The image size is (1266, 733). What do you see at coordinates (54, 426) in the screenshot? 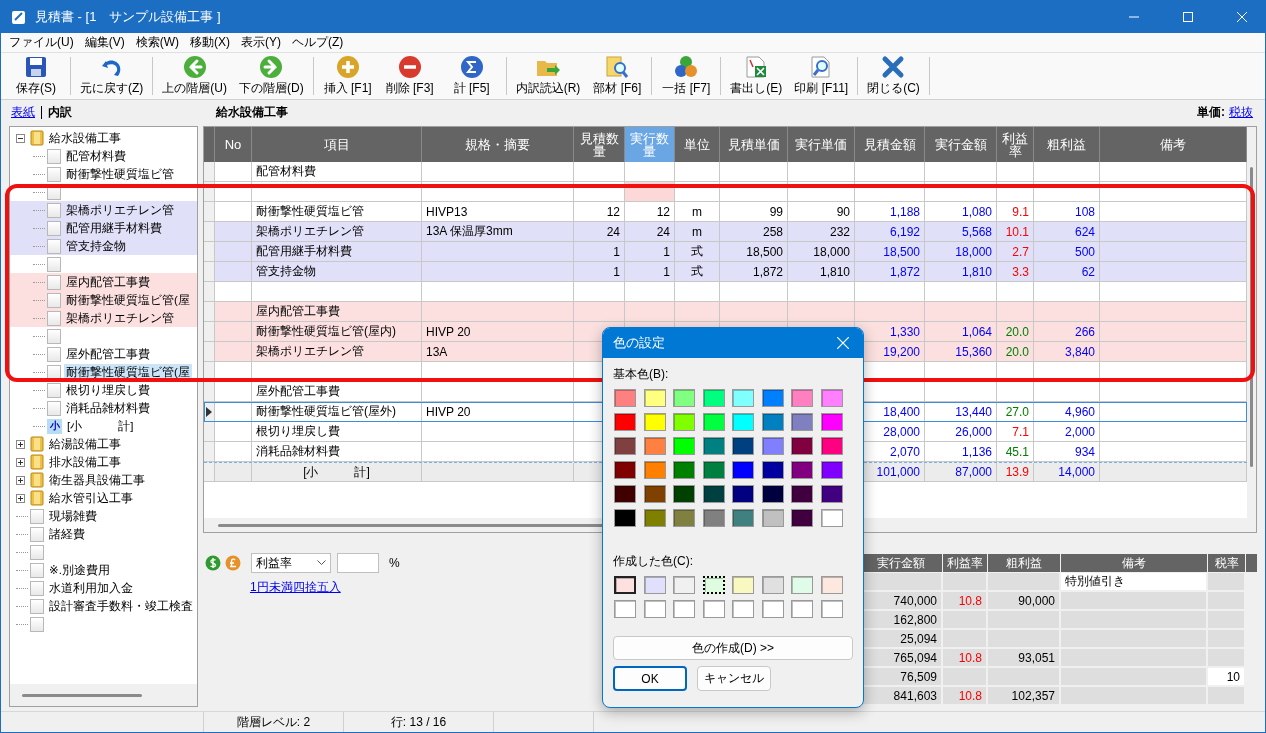
I see `subtotal-badge: 小` at bounding box center [54, 426].